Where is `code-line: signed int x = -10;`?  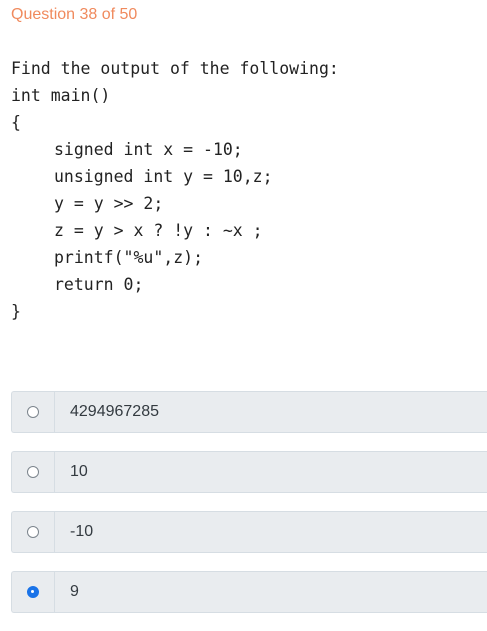 code-line: signed int x = -10; is located at coordinates (148, 149).